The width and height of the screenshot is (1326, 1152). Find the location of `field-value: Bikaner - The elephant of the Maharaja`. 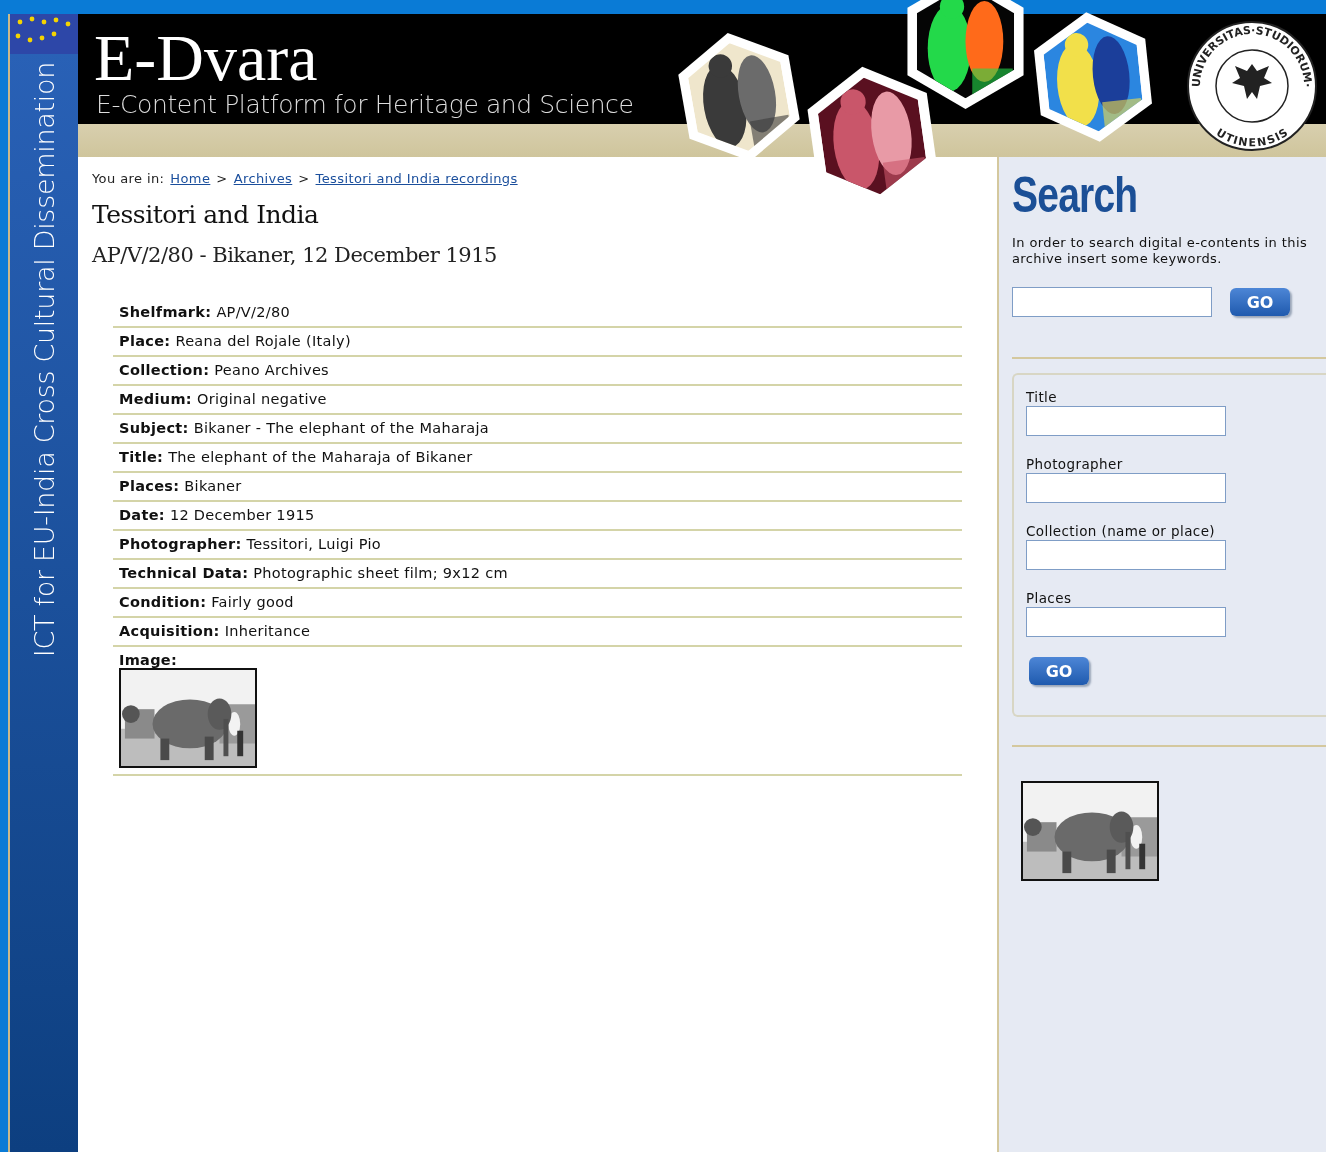

field-value: Bikaner - The elephant of the Maharaja is located at coordinates (341, 428).